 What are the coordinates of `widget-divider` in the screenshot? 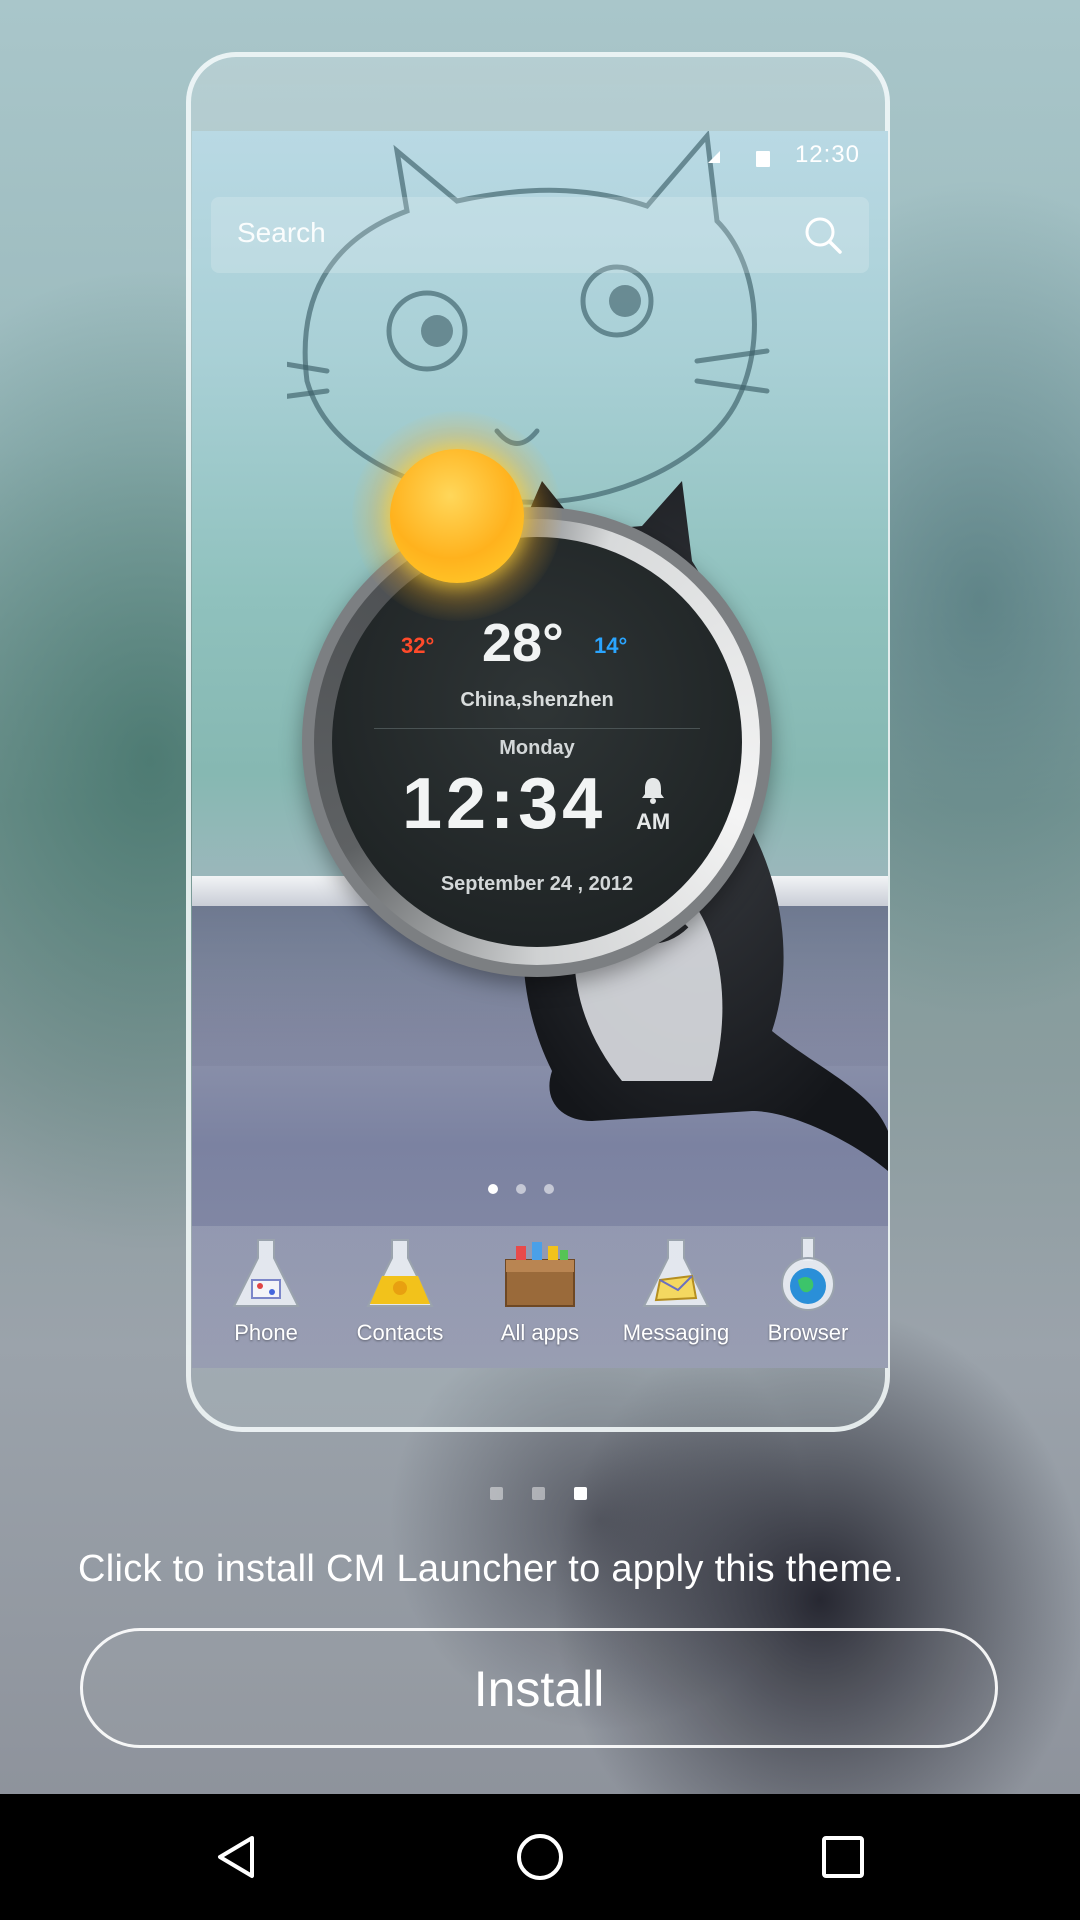 It's located at (537, 728).